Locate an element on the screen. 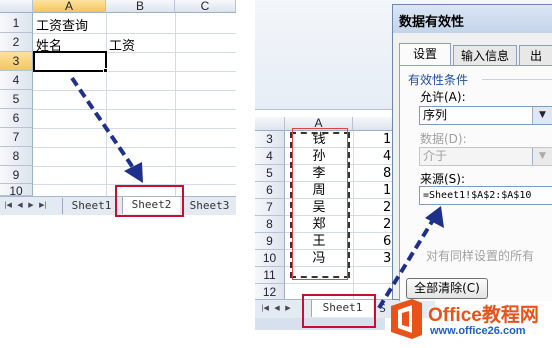  row-header-4: 4 is located at coordinates (270, 156).